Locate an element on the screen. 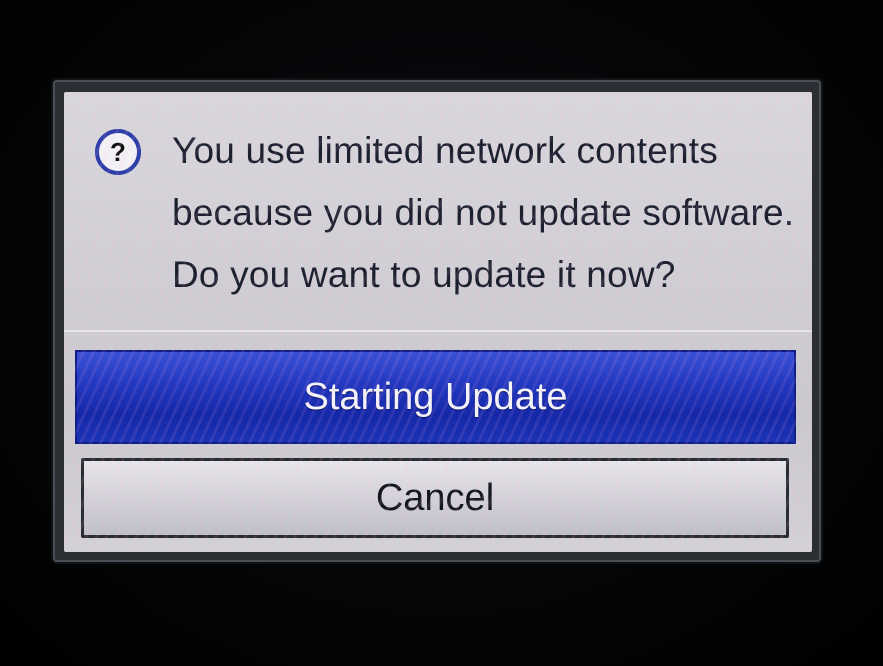 The width and height of the screenshot is (883, 666). cancel-label: Cancel is located at coordinates (435, 497).